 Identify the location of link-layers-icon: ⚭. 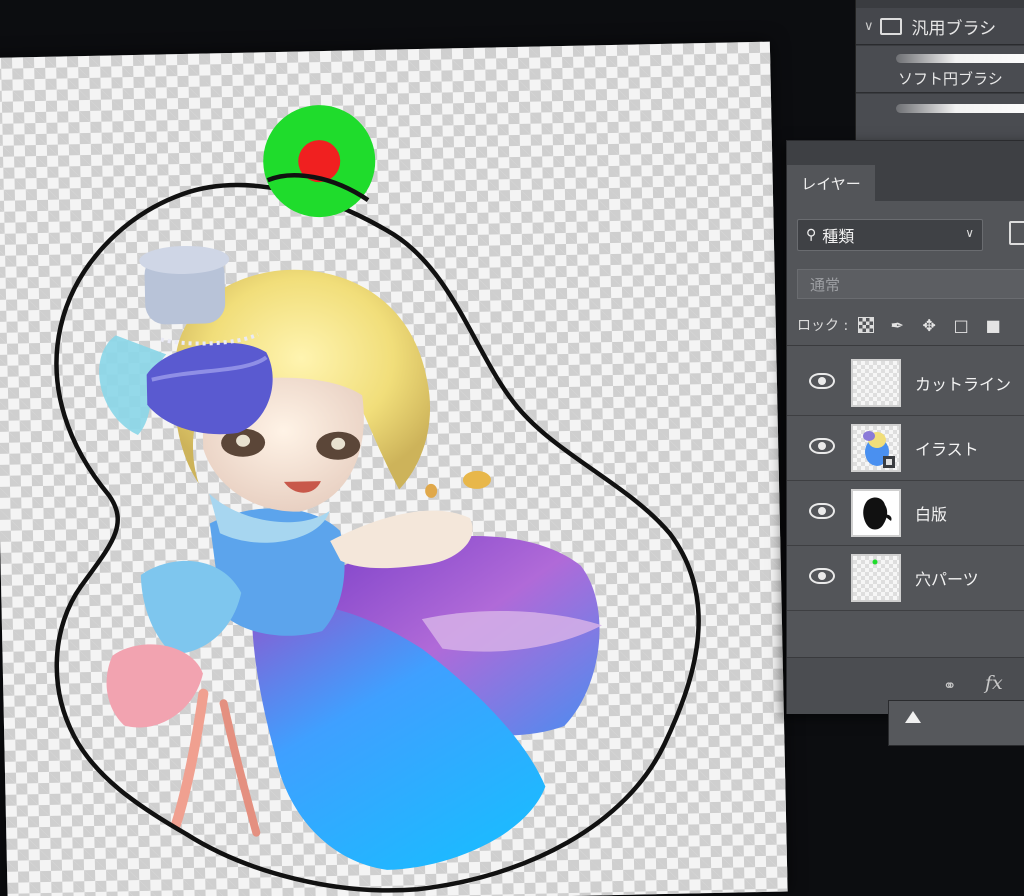
(949, 685).